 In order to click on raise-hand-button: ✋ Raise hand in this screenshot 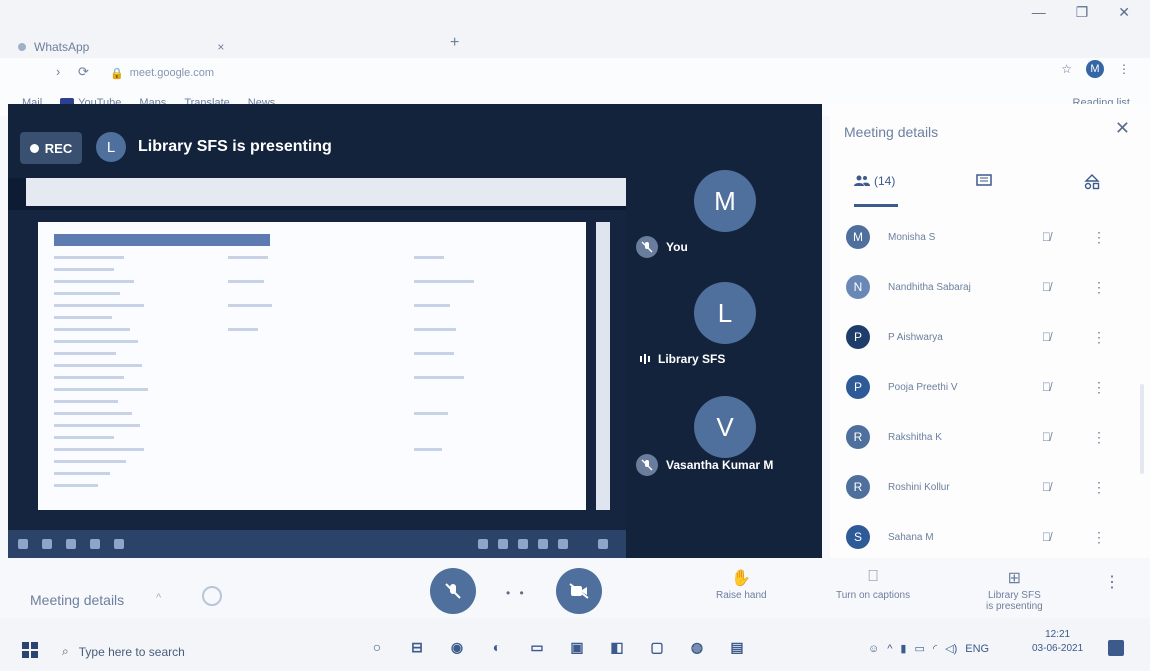, I will do `click(741, 584)`.